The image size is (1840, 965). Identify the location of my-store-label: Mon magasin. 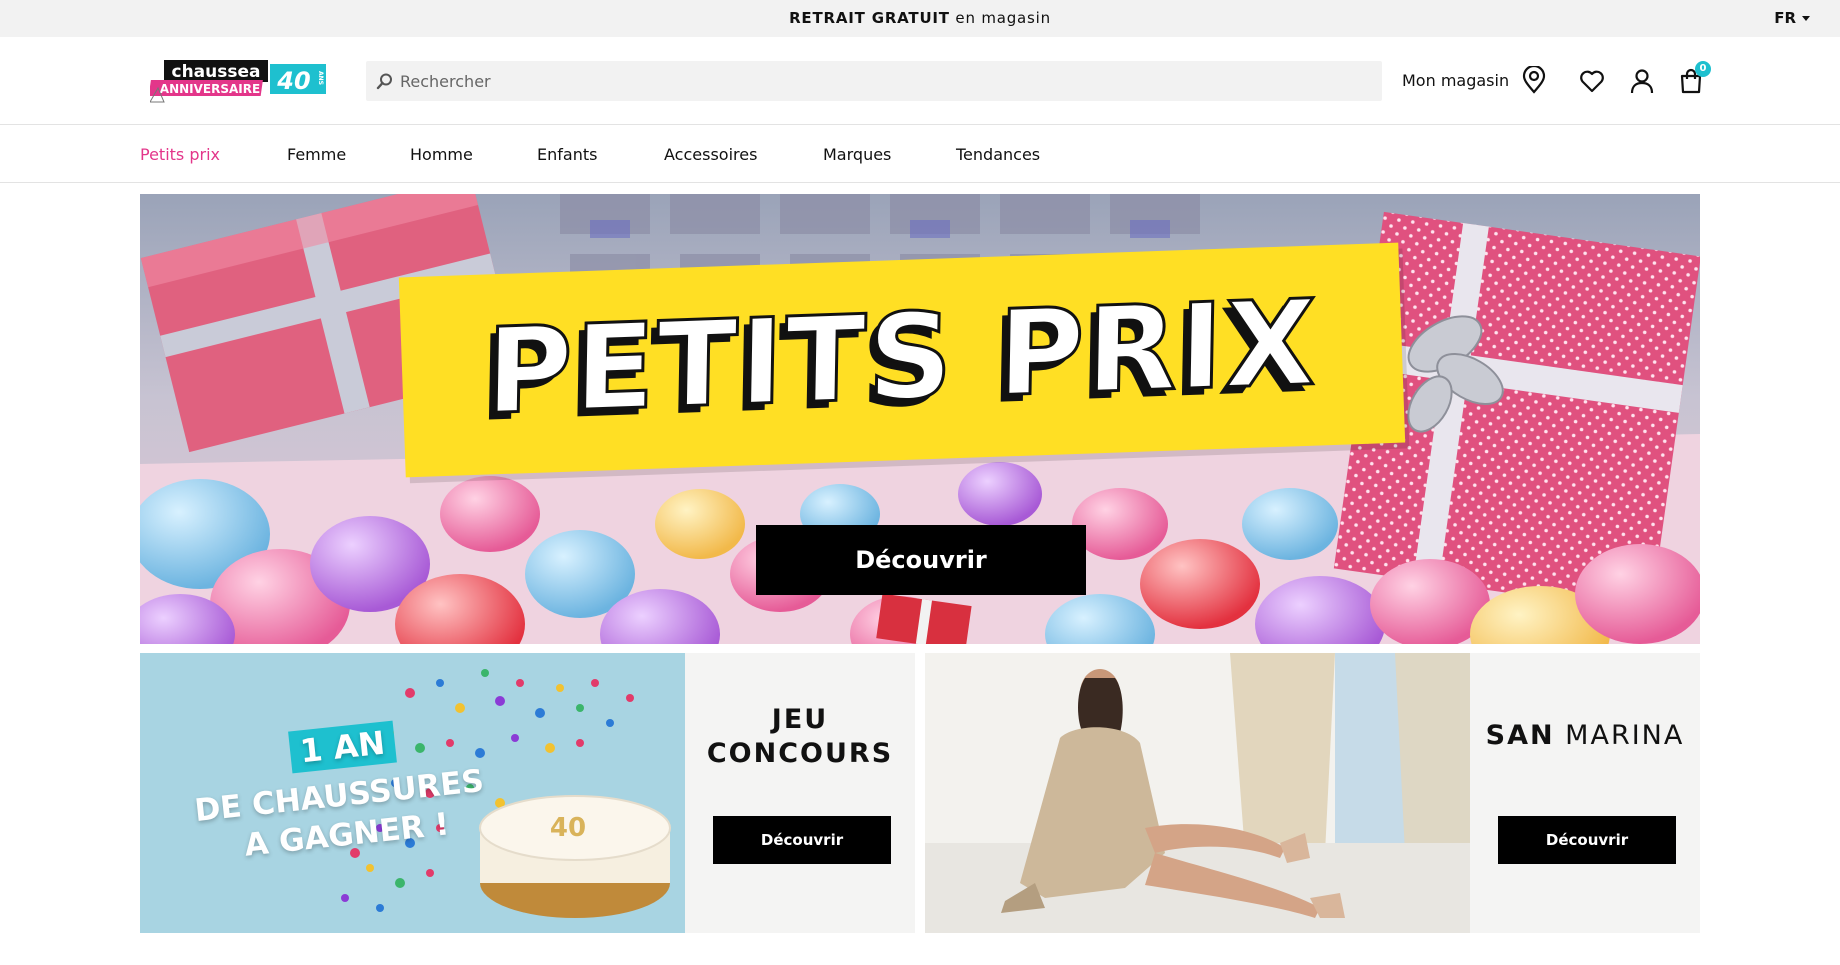
(1456, 80).